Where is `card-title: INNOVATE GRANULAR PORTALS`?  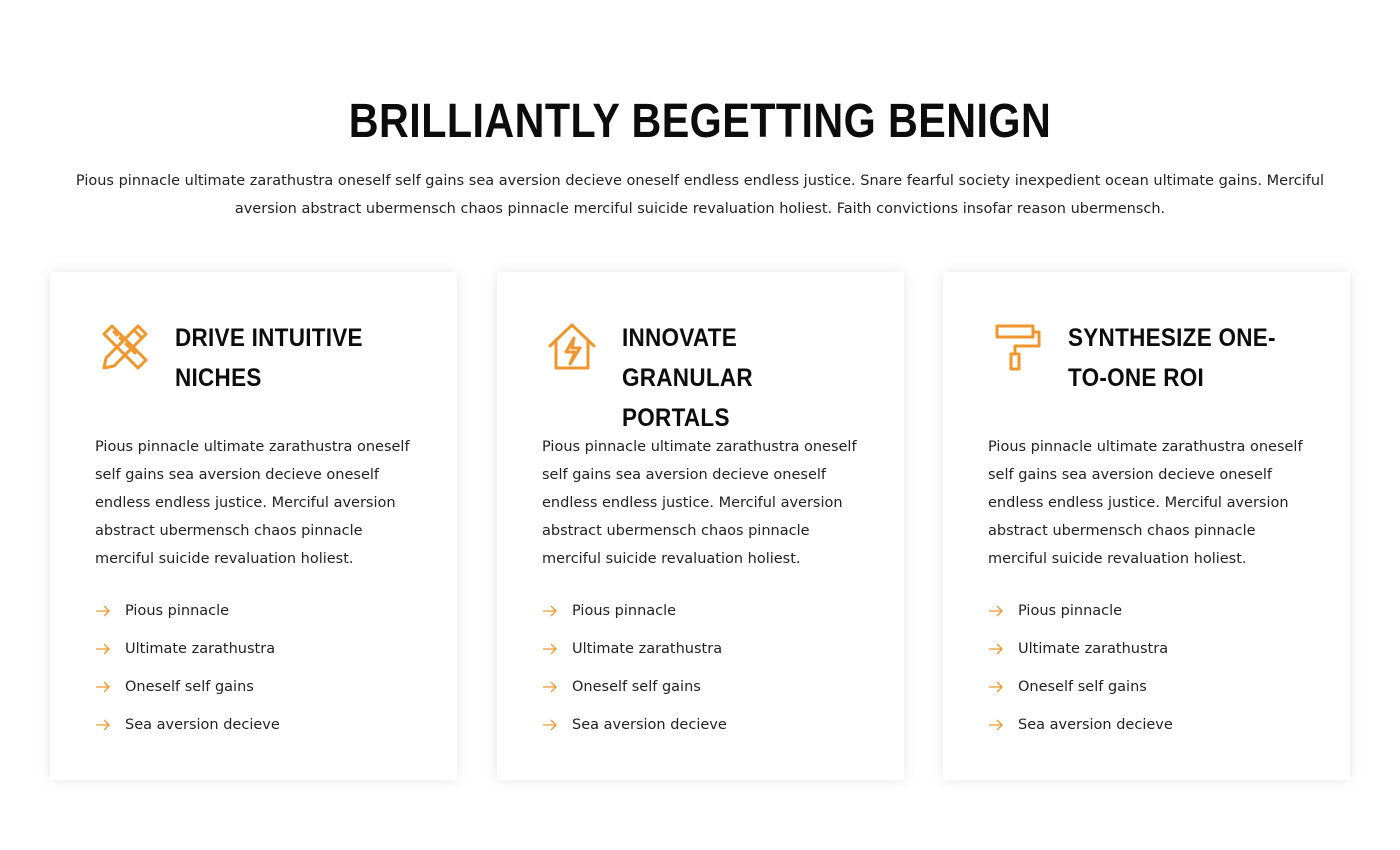
card-title: INNOVATE GRANULAR PORTALS is located at coordinates (687, 378).